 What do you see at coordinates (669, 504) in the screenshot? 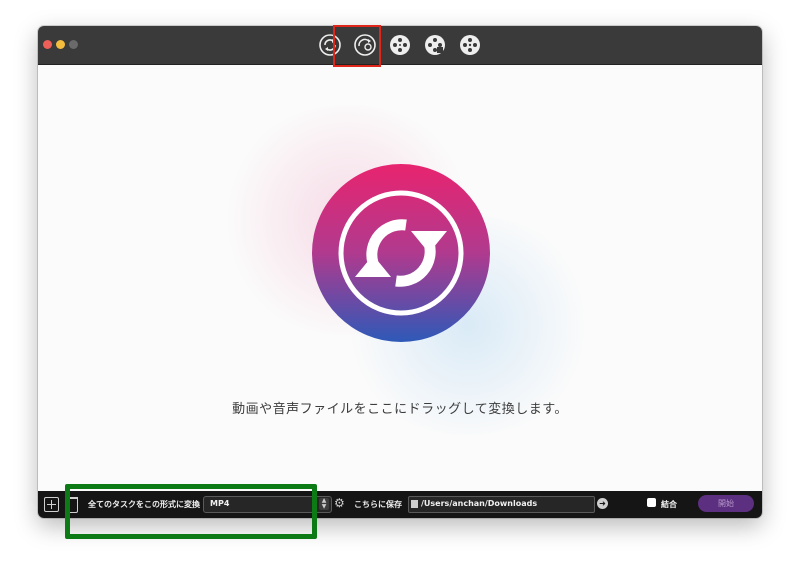
I see `merge-label: 結合` at bounding box center [669, 504].